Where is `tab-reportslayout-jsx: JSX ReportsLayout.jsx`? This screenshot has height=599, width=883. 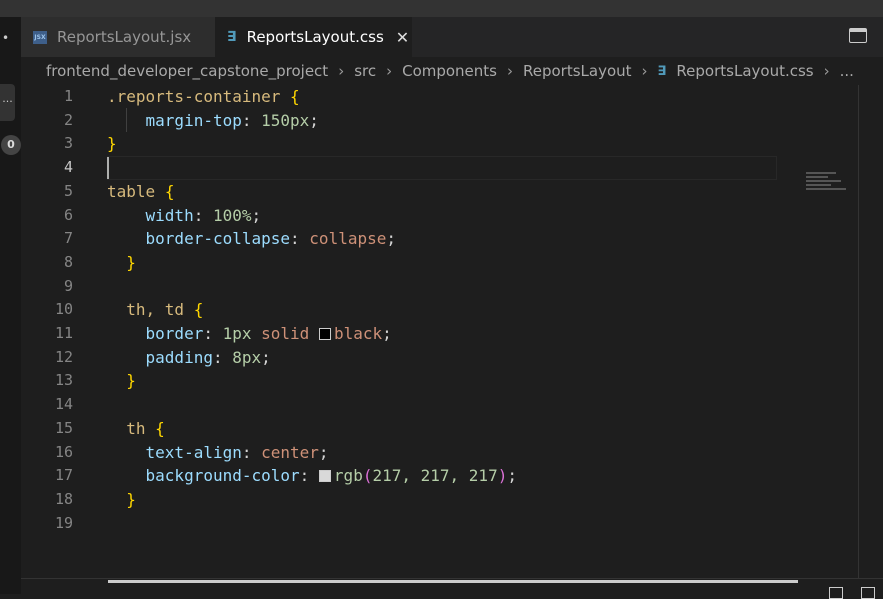 tab-reportslayout-jsx: JSX ReportsLayout.jsx is located at coordinates (118, 37).